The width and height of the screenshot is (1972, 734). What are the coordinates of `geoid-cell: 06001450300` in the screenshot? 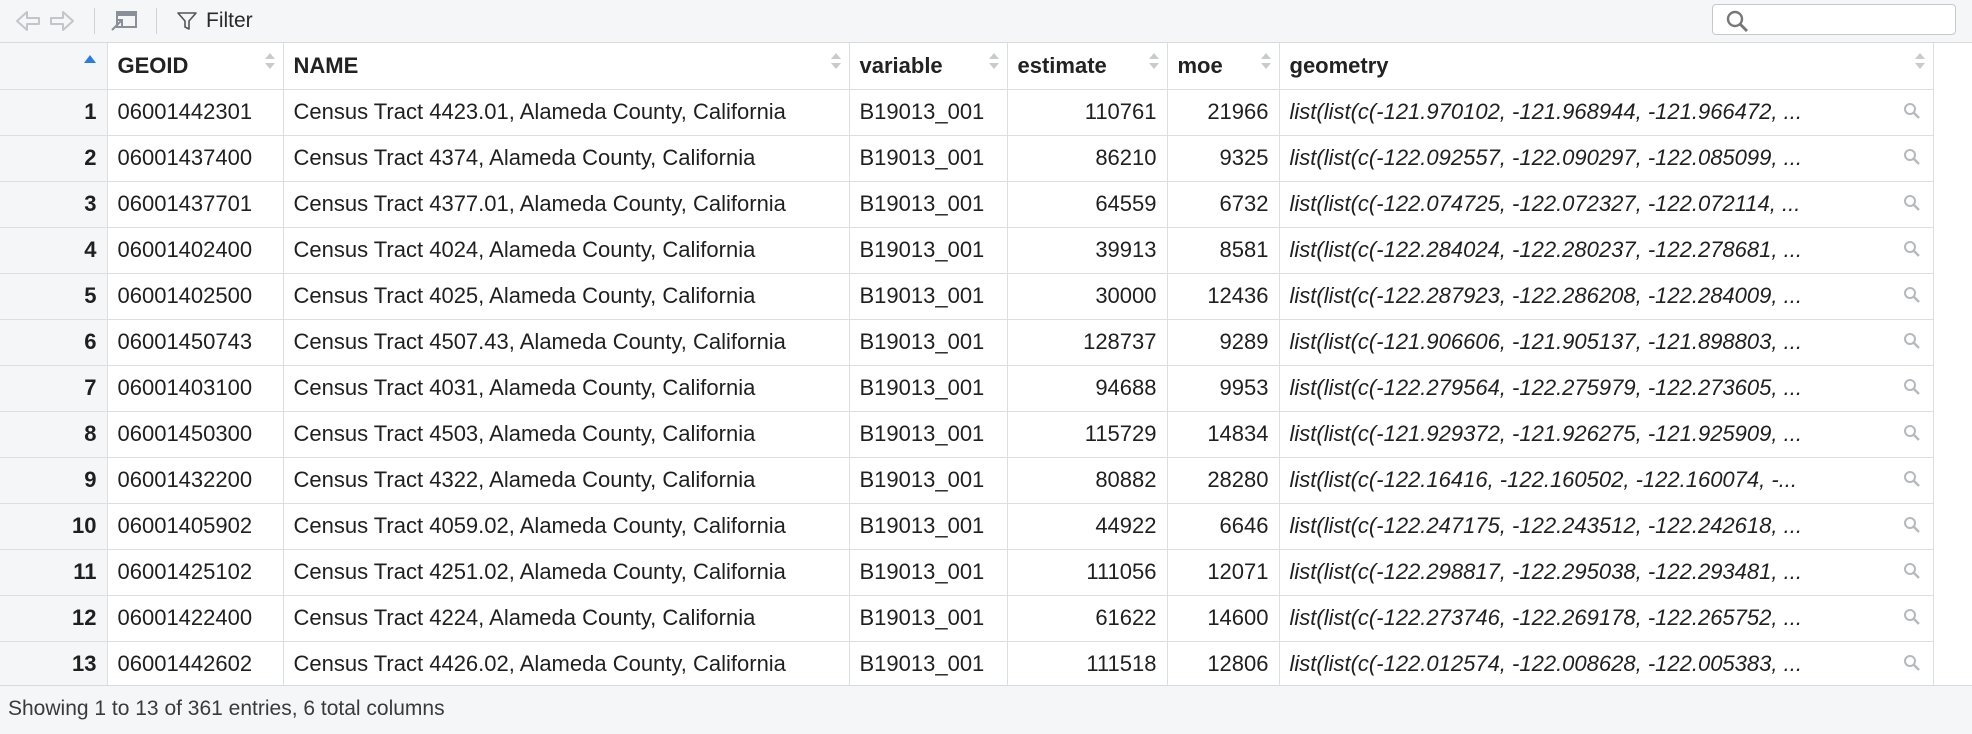 It's located at (195, 434).